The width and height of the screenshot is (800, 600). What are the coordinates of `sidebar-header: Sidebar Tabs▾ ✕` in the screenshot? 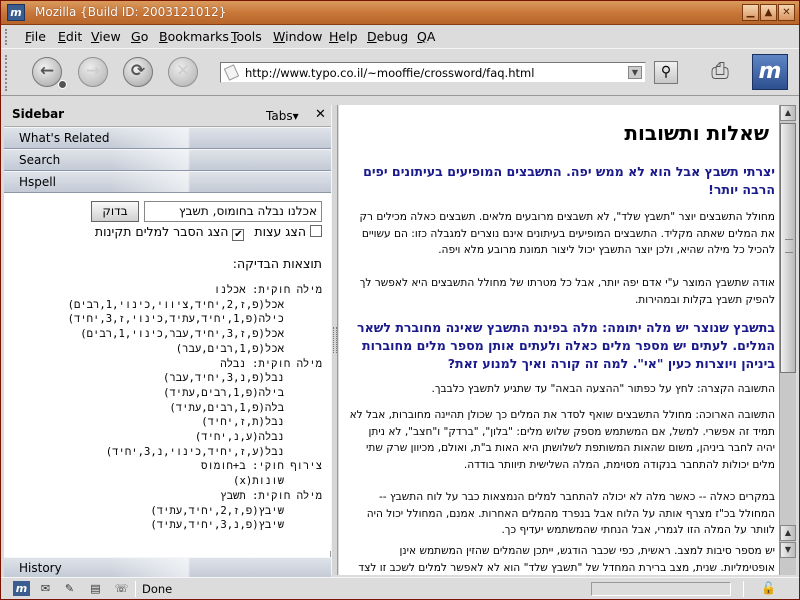 It's located at (167, 116).